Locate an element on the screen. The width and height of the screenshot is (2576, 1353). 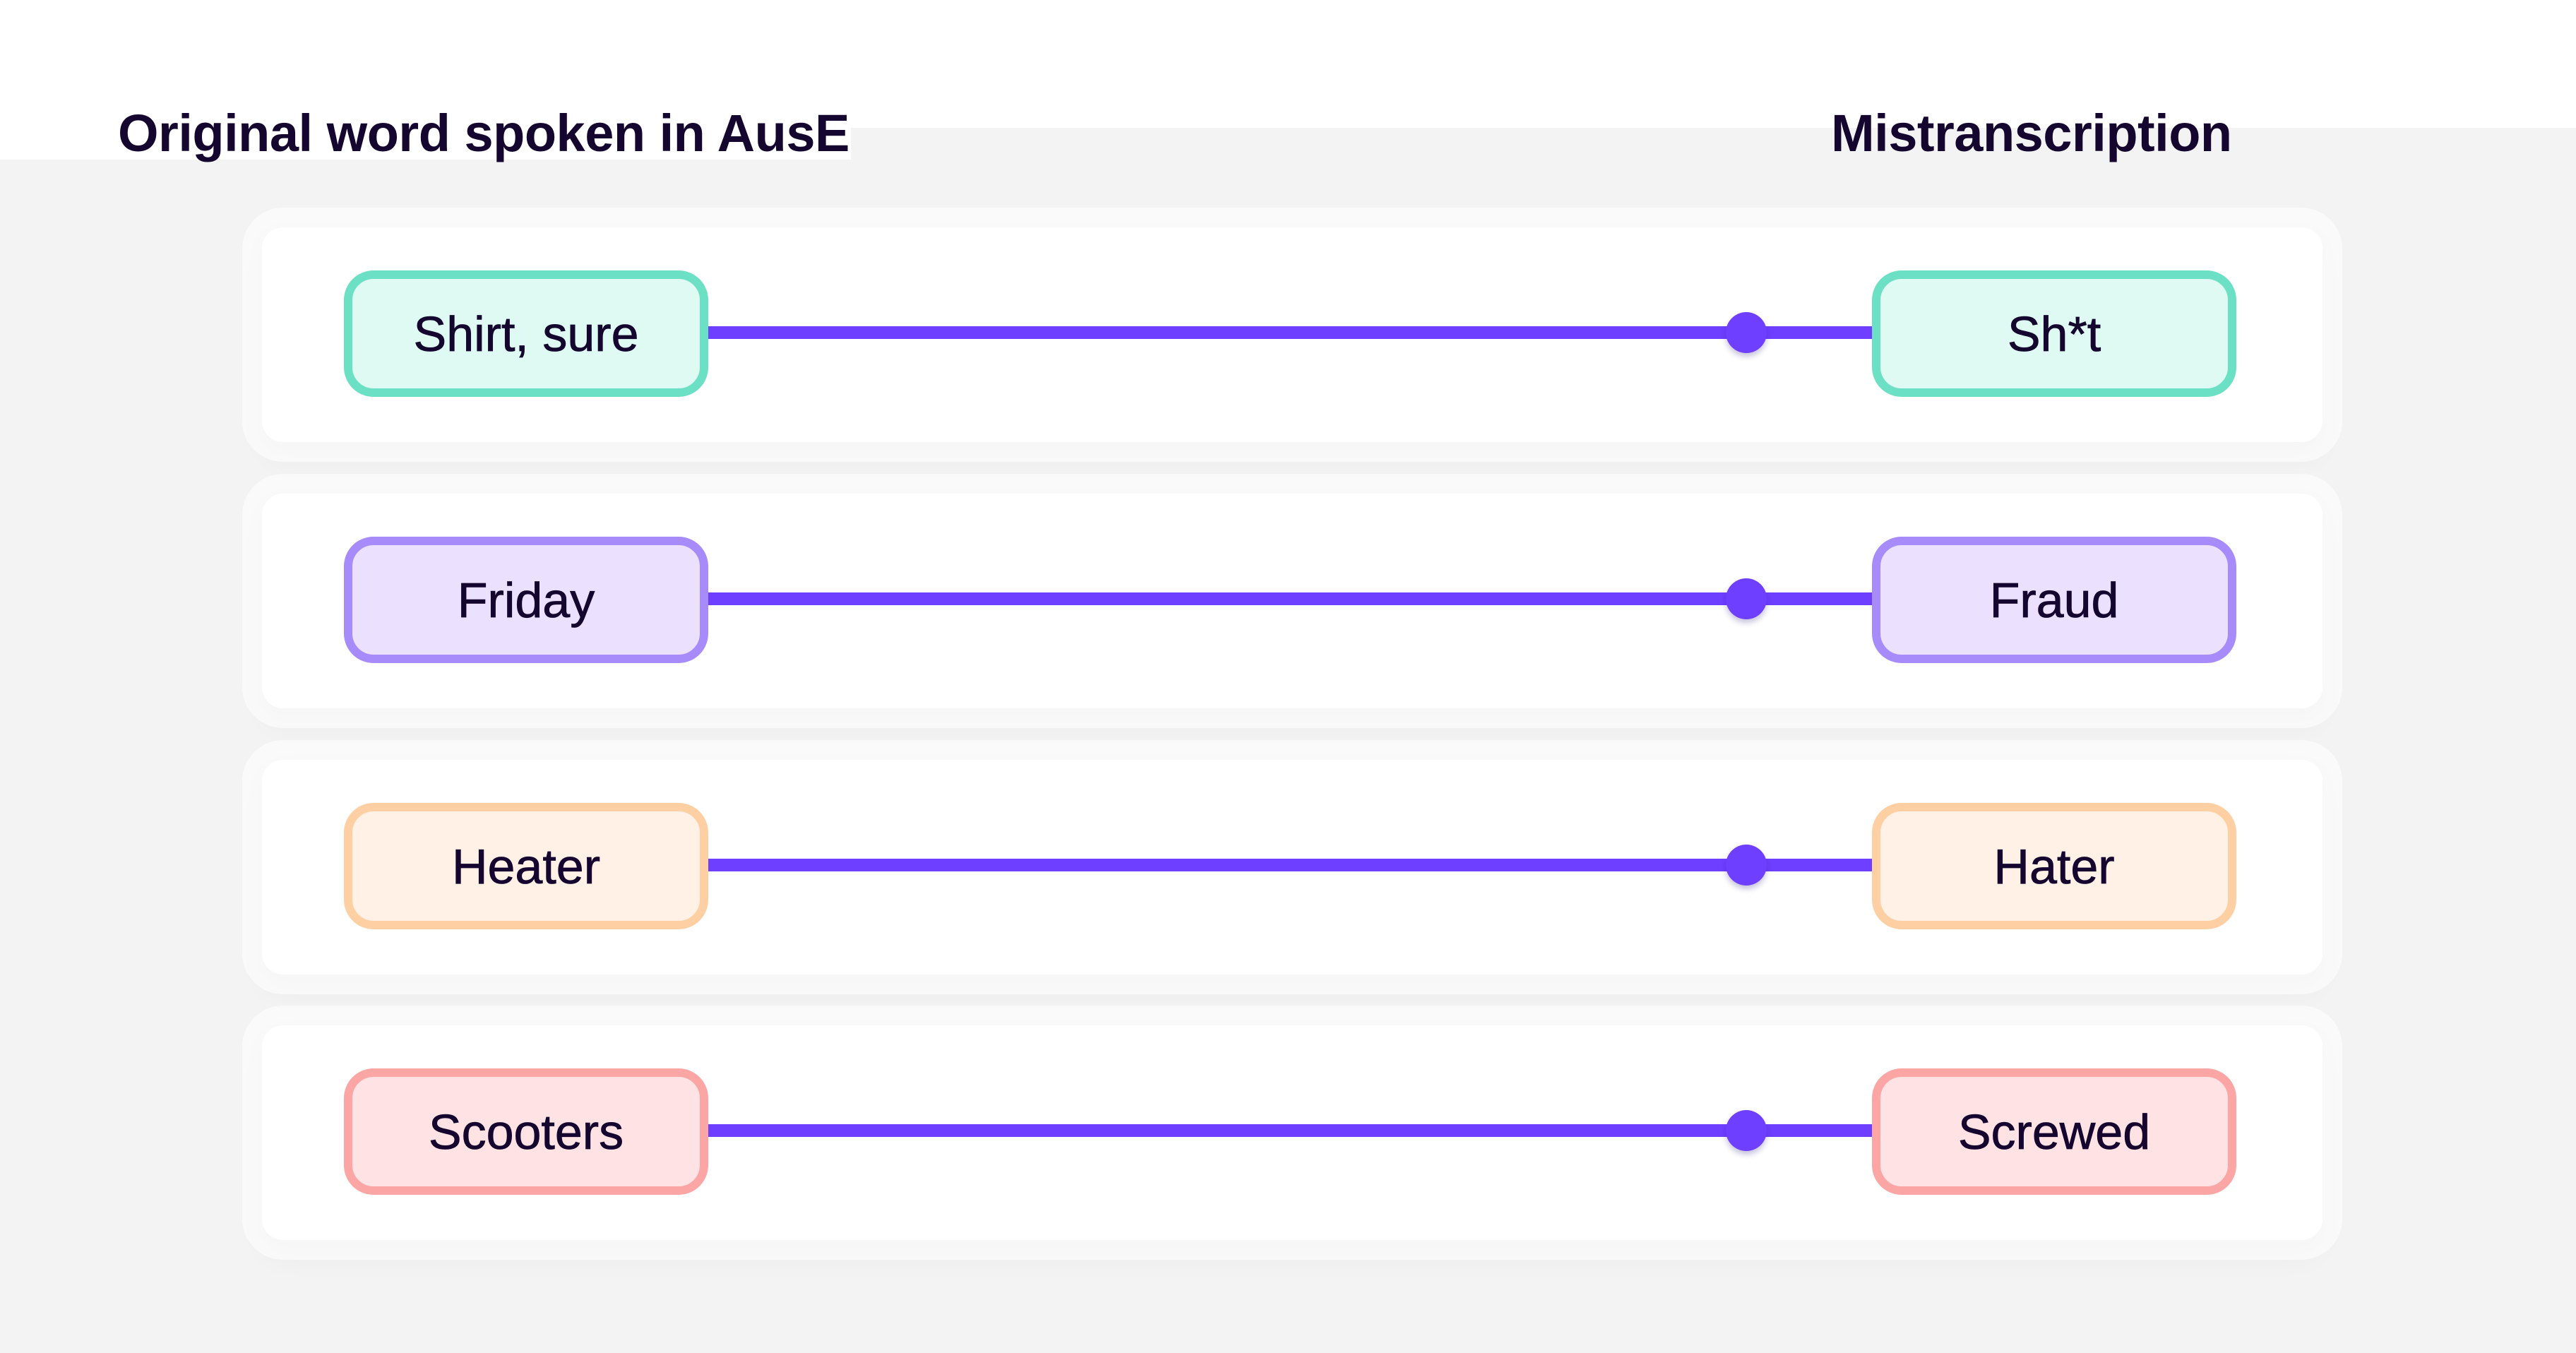
original-word-box: Friday is located at coordinates (526, 600).